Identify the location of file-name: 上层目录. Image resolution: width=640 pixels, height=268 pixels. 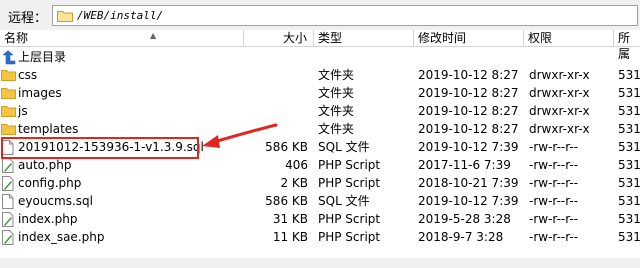
(42, 57).